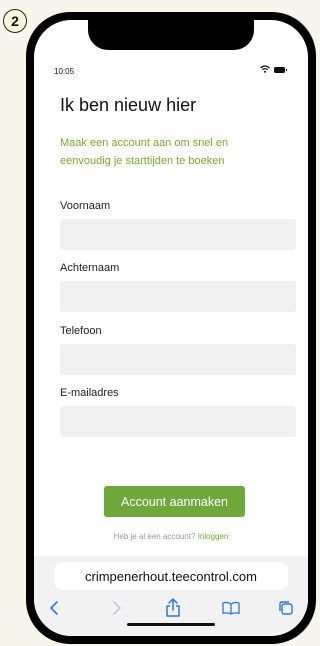 The height and width of the screenshot is (646, 320). I want to click on create-account-button: Account aanmaken, so click(174, 501).